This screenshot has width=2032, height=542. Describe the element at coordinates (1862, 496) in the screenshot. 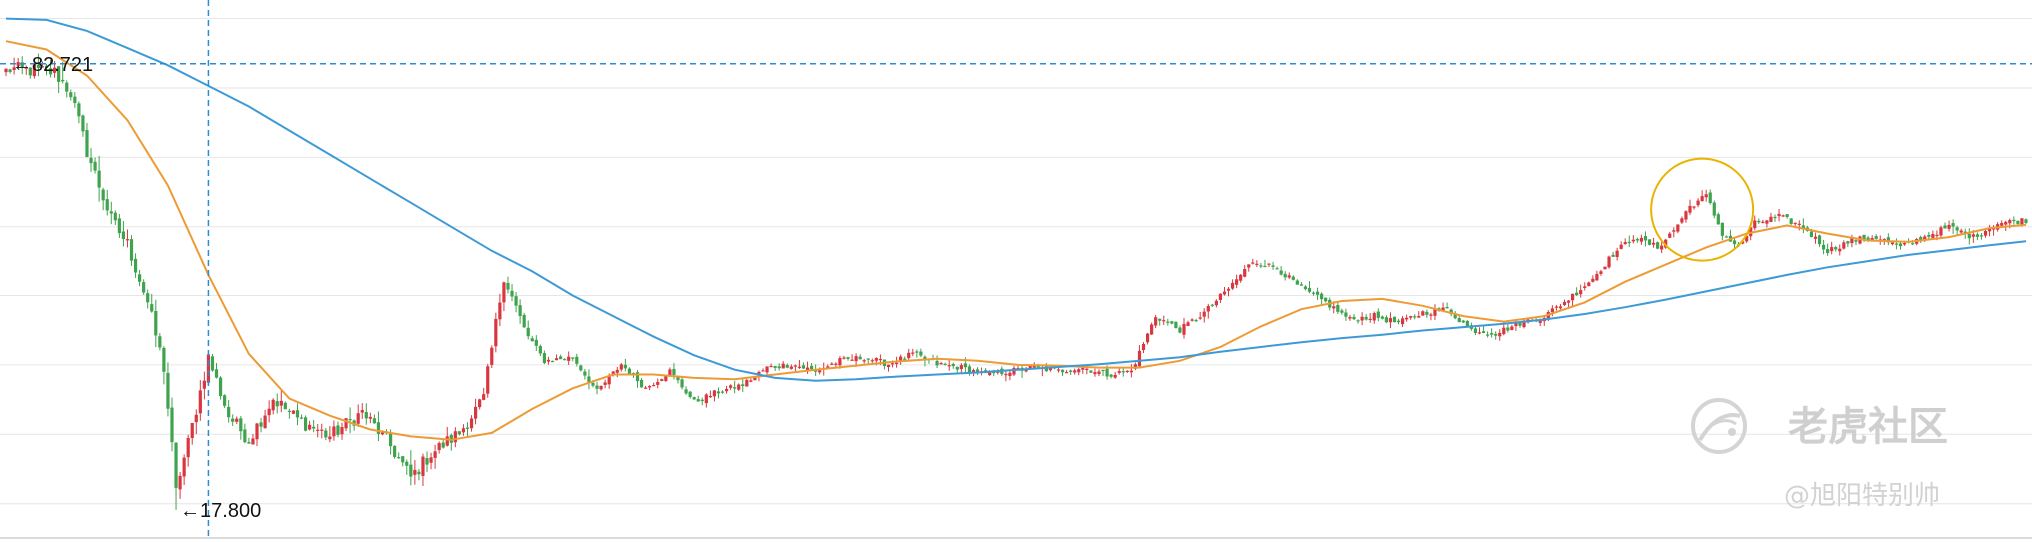

I see `watermark-author: @旭阳特别帅` at that location.